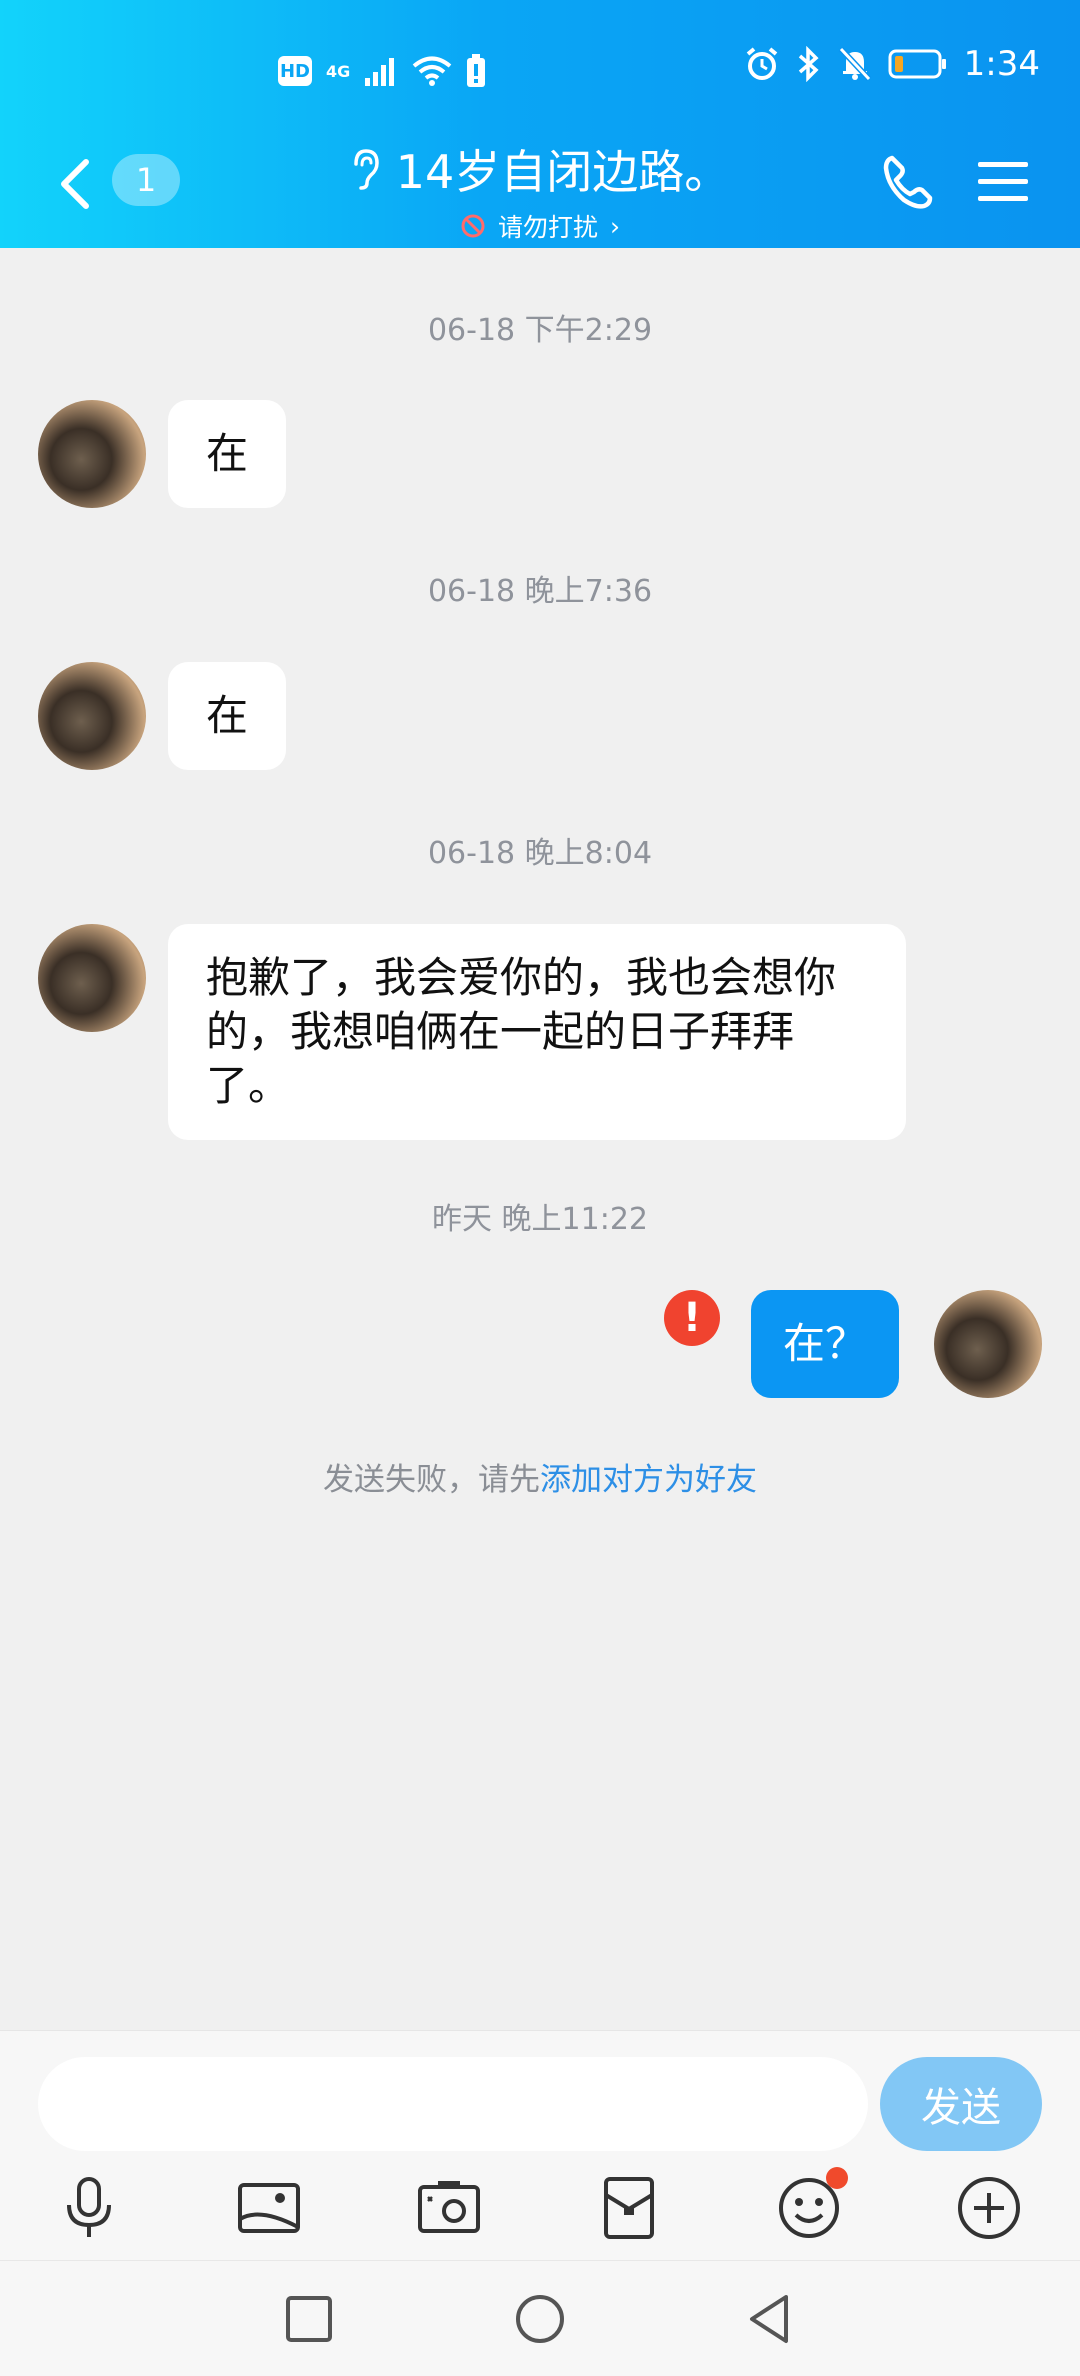 This screenshot has height=2376, width=1080. What do you see at coordinates (629, 2208) in the screenshot?
I see `red-packet-icon` at bounding box center [629, 2208].